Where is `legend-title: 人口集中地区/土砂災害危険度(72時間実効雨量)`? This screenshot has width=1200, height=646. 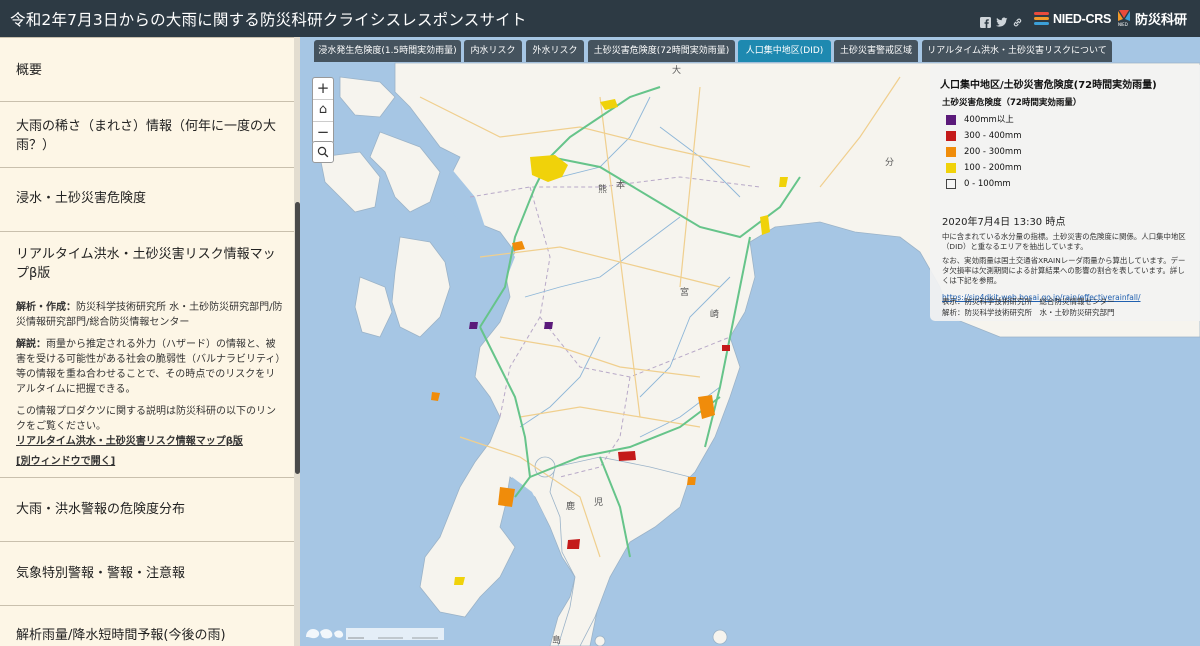
legend-title: 人口集中地区/土砂災害危険度(72時間実効雨量) is located at coordinates (1048, 85).